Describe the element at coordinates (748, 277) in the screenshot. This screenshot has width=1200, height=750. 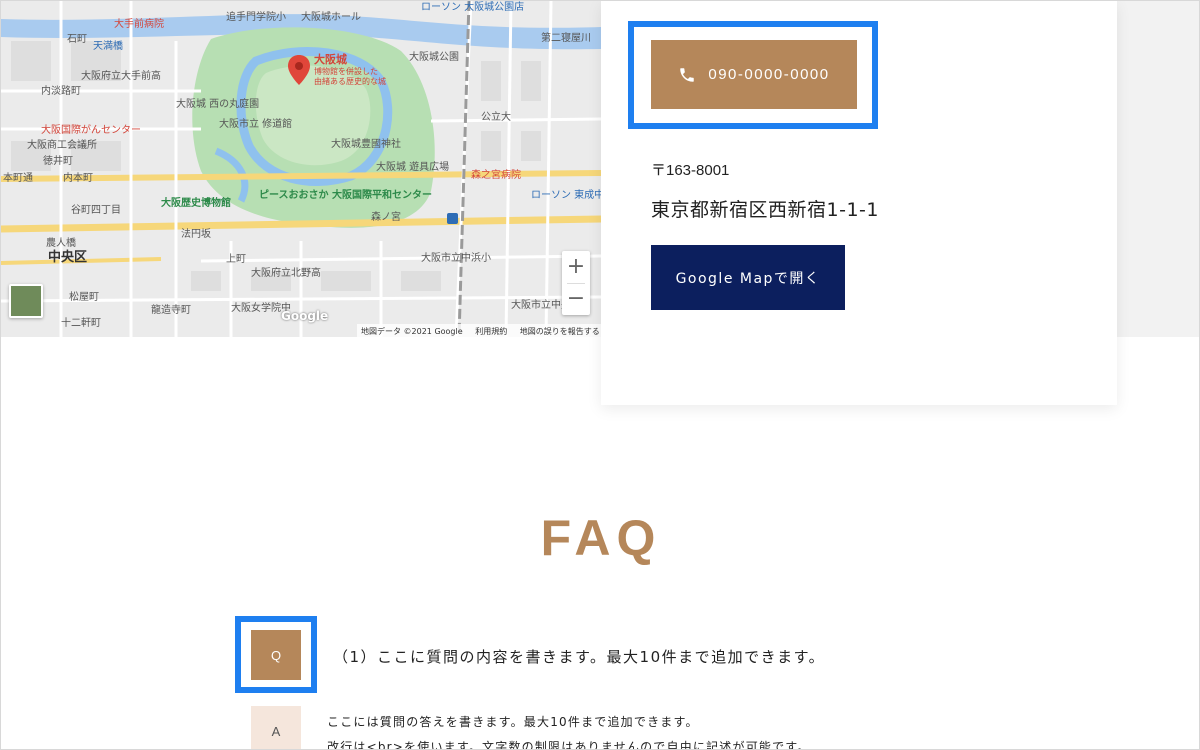
I see `open-google-map-button: Google Mapで開く` at that location.